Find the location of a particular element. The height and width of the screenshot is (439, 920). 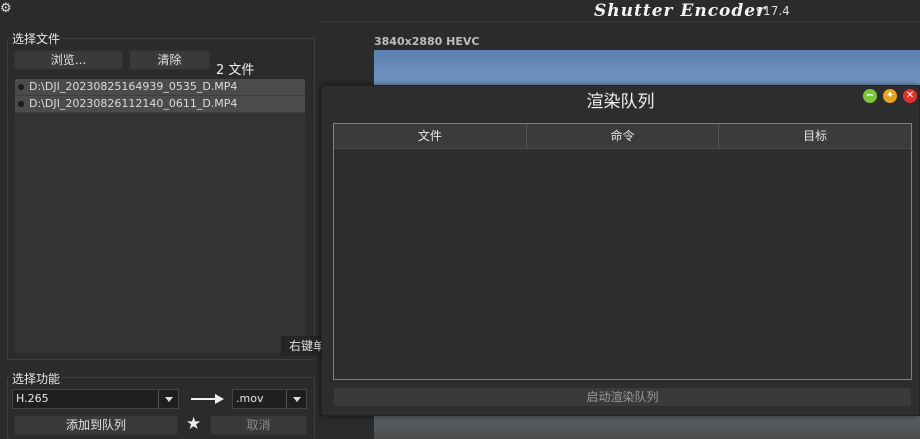

function-select: H.265 is located at coordinates (95, 399).